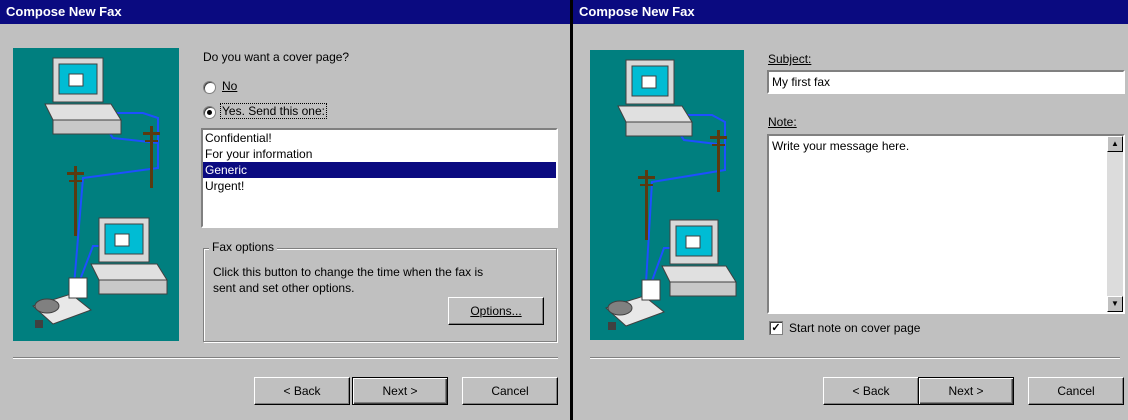  I want to click on radio-yes-label: Yes. Send this one:, so click(273, 111).